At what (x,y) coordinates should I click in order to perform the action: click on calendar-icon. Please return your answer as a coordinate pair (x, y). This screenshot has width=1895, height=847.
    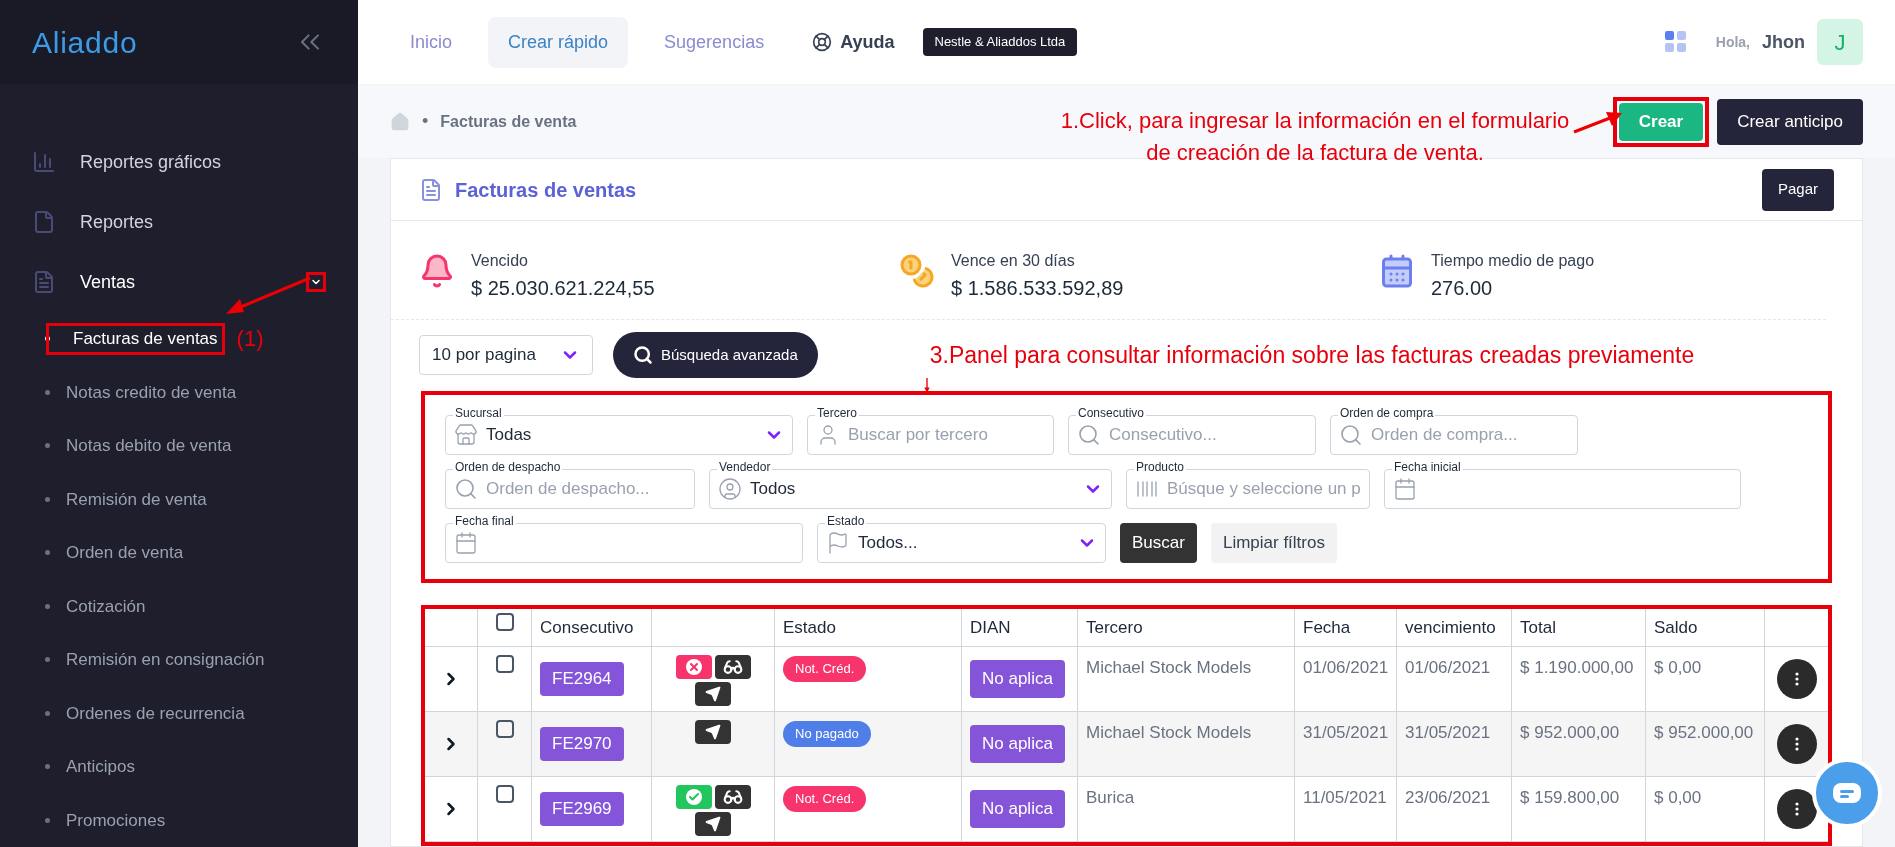
    Looking at the image, I should click on (466, 543).